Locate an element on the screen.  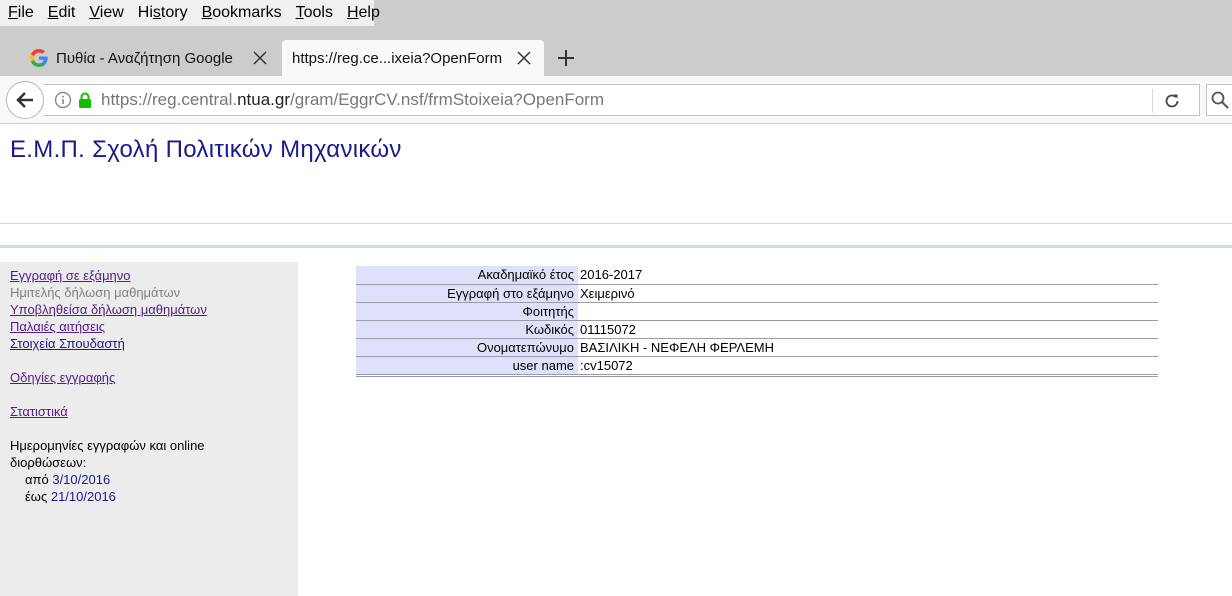
table-row: Κωδικός 01115072 is located at coordinates (757, 329).